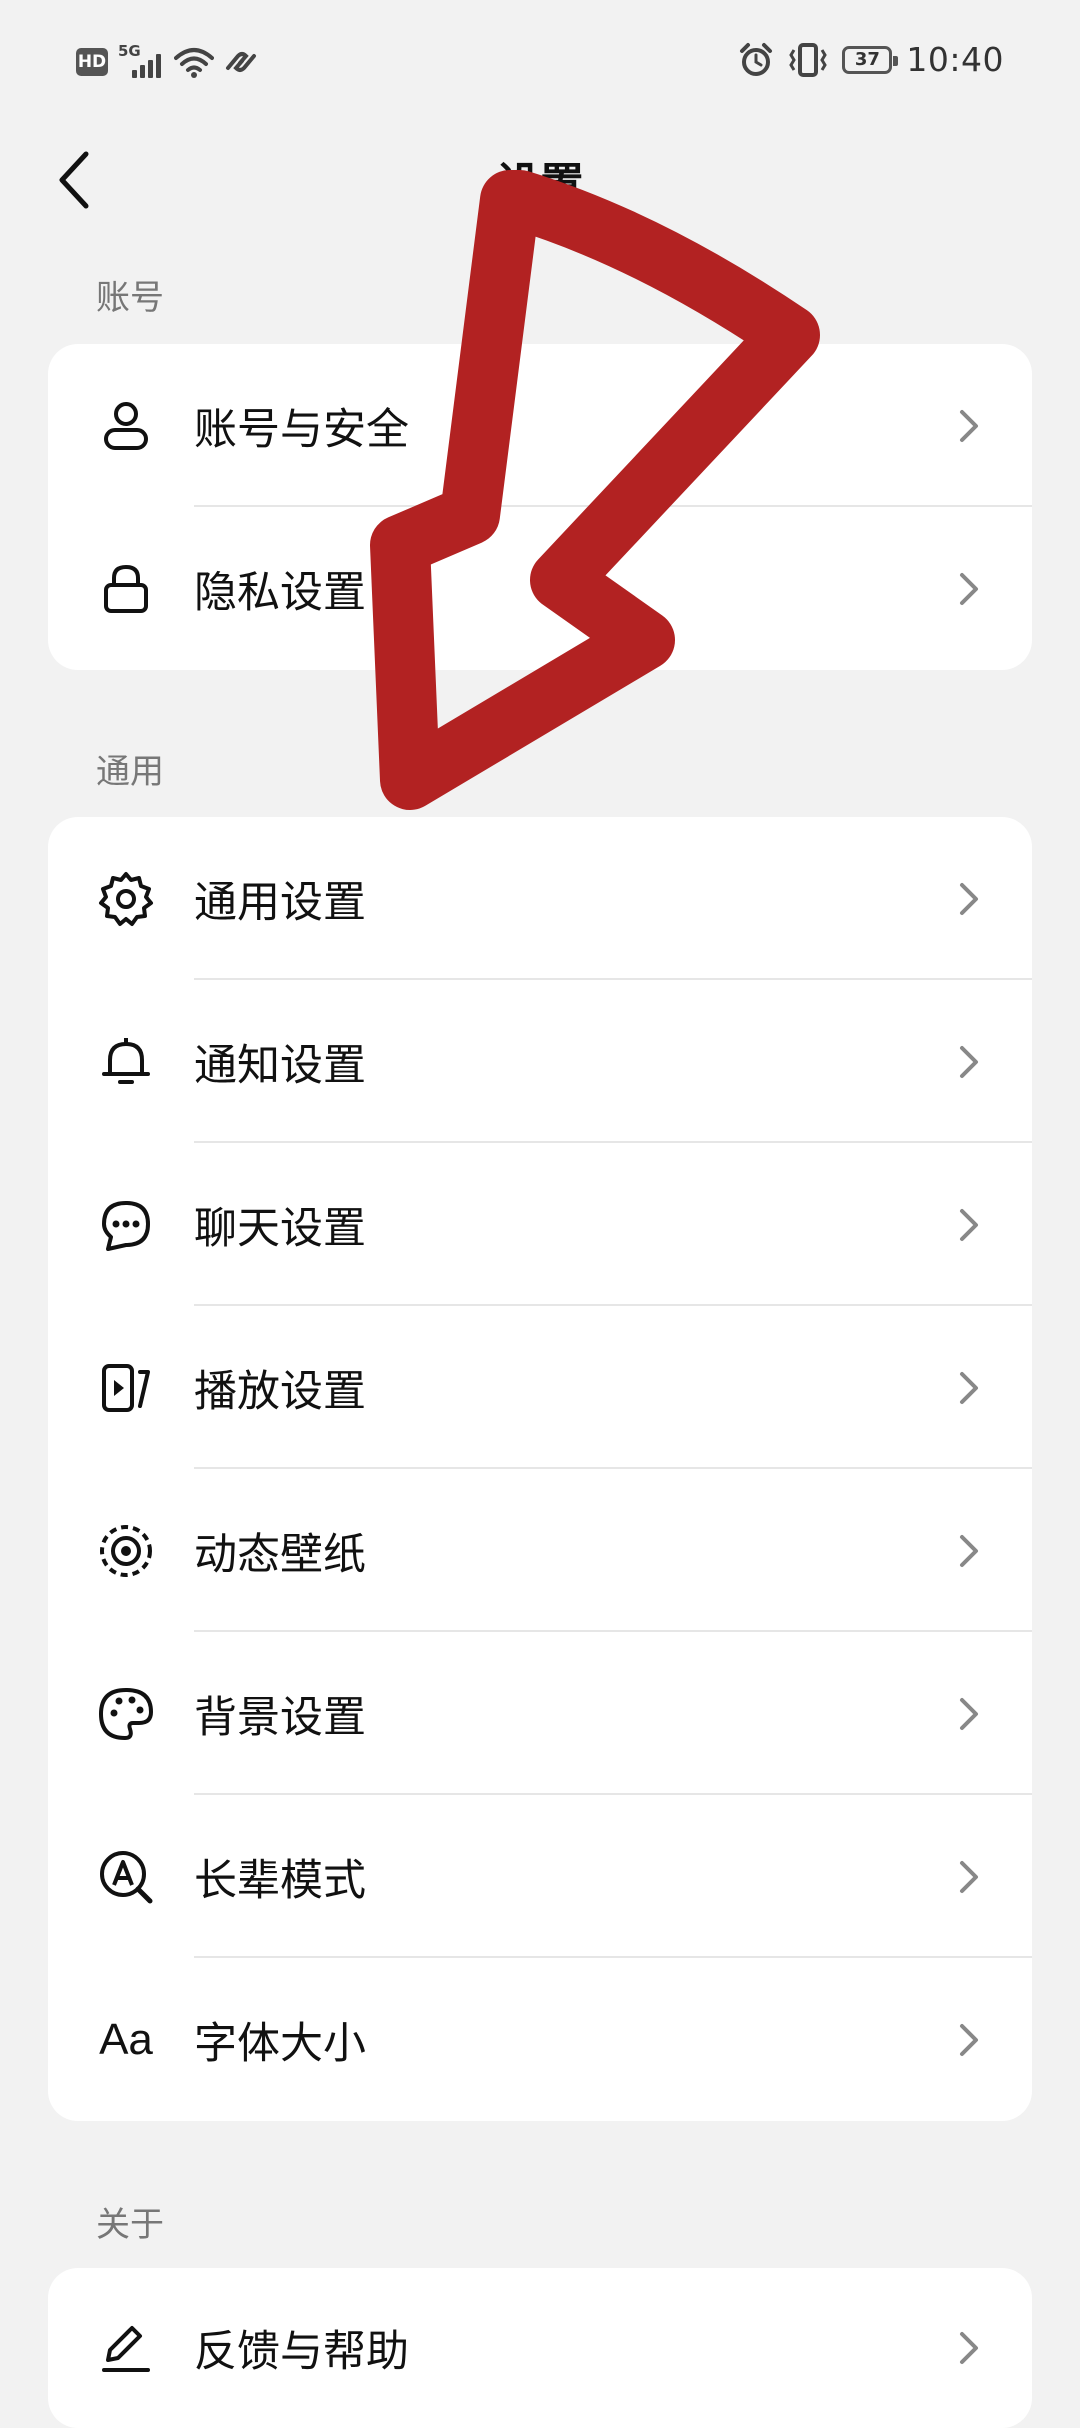 The image size is (1080, 2428). Describe the element at coordinates (540, 2039) in the screenshot. I see `settings-item-font-size: Aa 字体大小` at that location.